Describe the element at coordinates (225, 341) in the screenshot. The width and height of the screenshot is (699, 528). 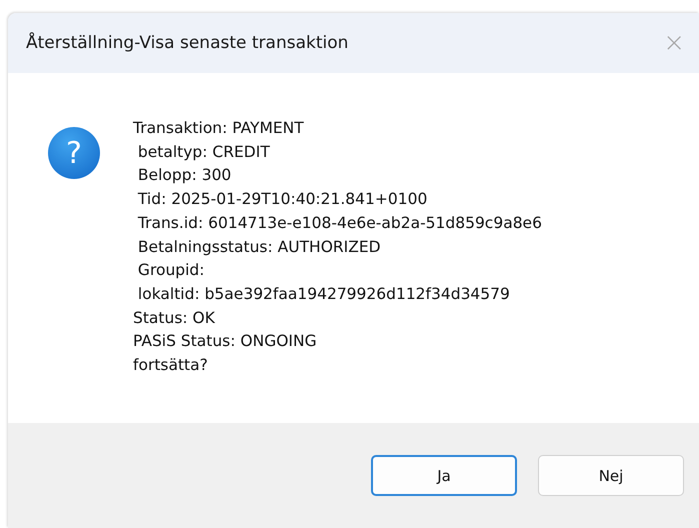
I see `message-line: PASiS Status: ONGOING` at that location.